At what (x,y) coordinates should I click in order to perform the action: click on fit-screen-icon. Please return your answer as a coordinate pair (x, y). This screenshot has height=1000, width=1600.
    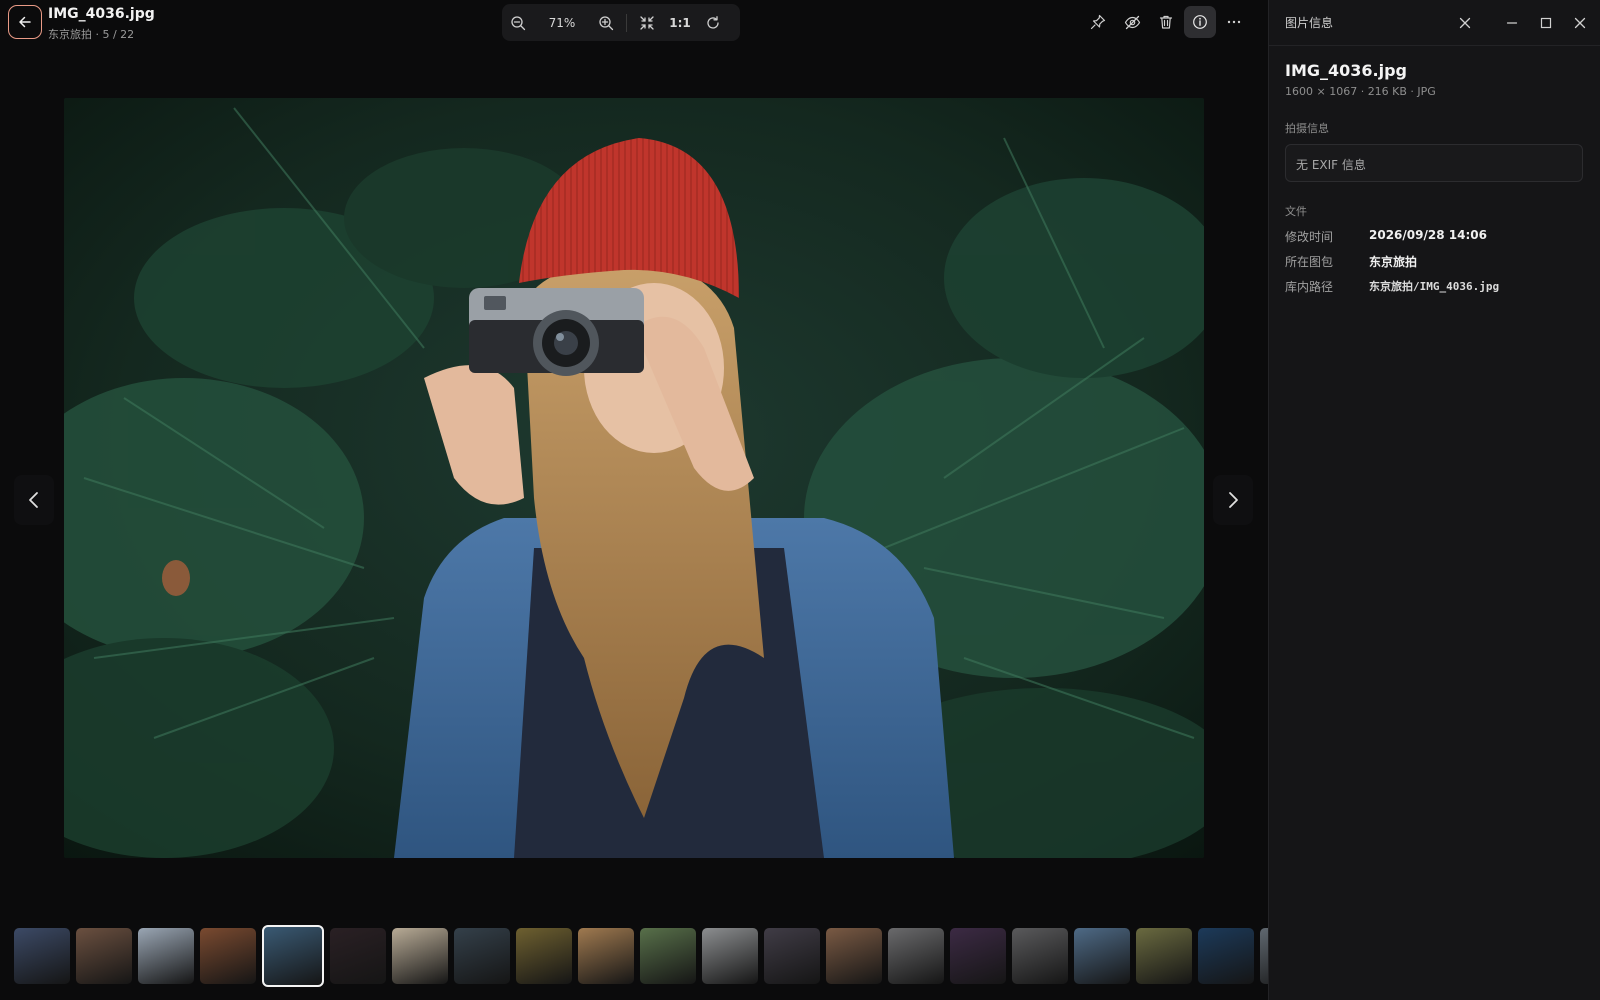
    Looking at the image, I should click on (647, 22).